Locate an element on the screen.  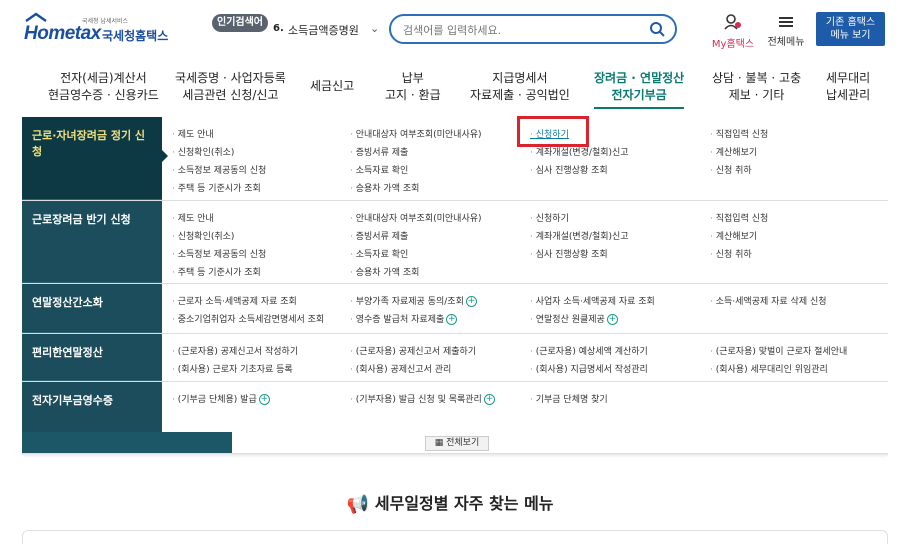
menu-link: (근로자용) 맞벌이 근로자 절세안내 is located at coordinates (779, 350).